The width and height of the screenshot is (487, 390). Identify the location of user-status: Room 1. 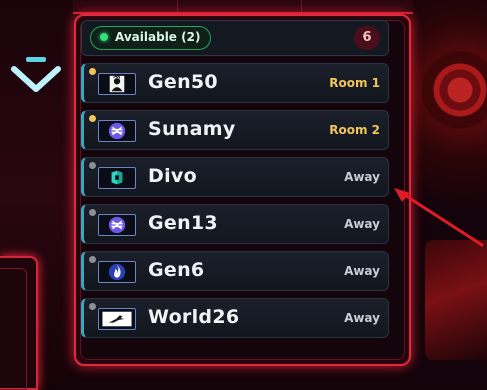
(354, 83).